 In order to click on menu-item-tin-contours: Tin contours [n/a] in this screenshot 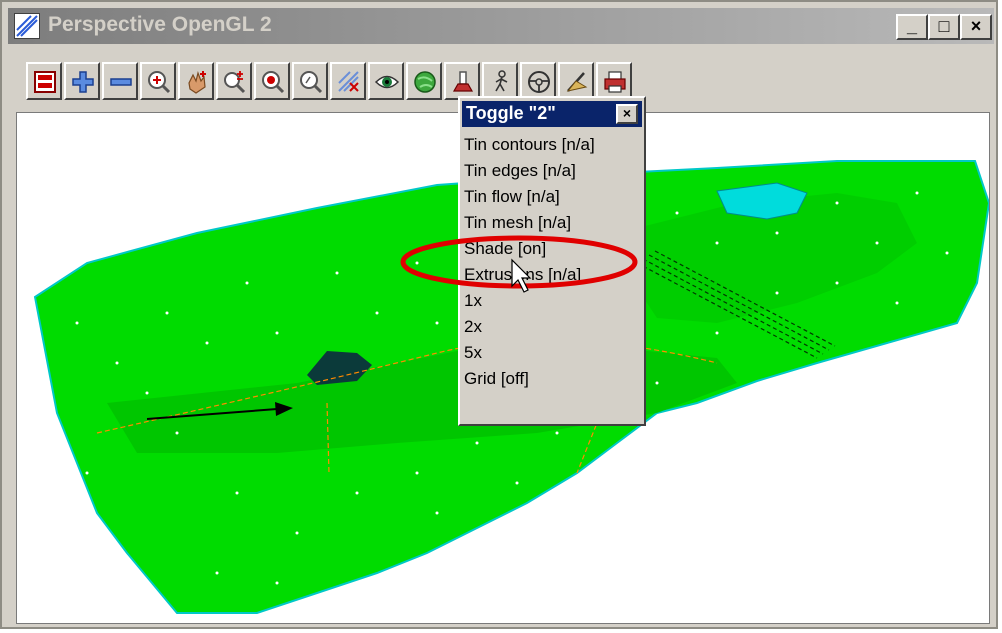, I will do `click(553, 145)`.